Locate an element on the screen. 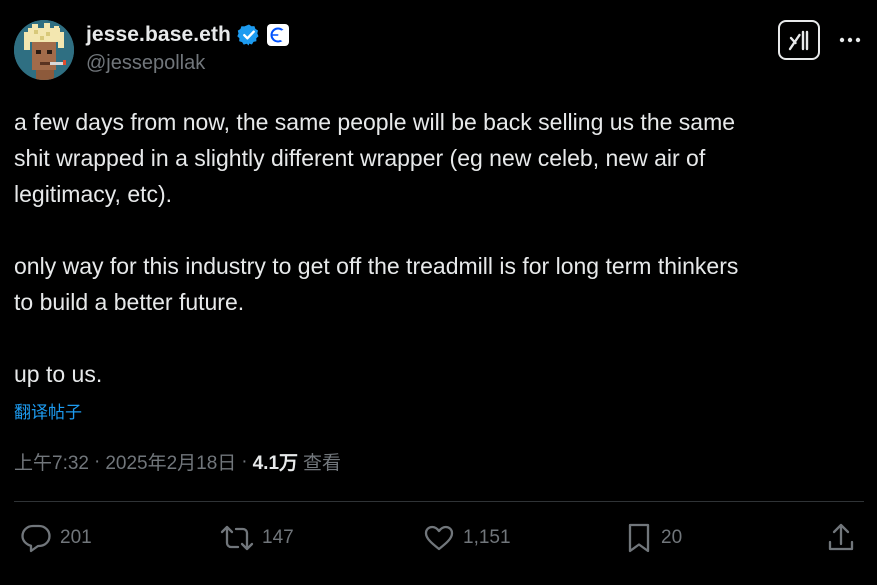  author-block: jesse.base.eth @jessepollak is located at coordinates (187, 47).